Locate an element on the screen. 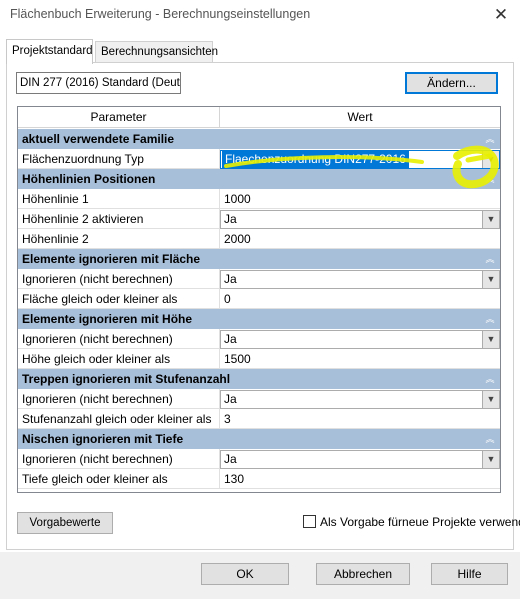 This screenshot has height=599, width=520. dropdown-value: Flaechenzuordnung DIN277-2016 is located at coordinates (315, 159).